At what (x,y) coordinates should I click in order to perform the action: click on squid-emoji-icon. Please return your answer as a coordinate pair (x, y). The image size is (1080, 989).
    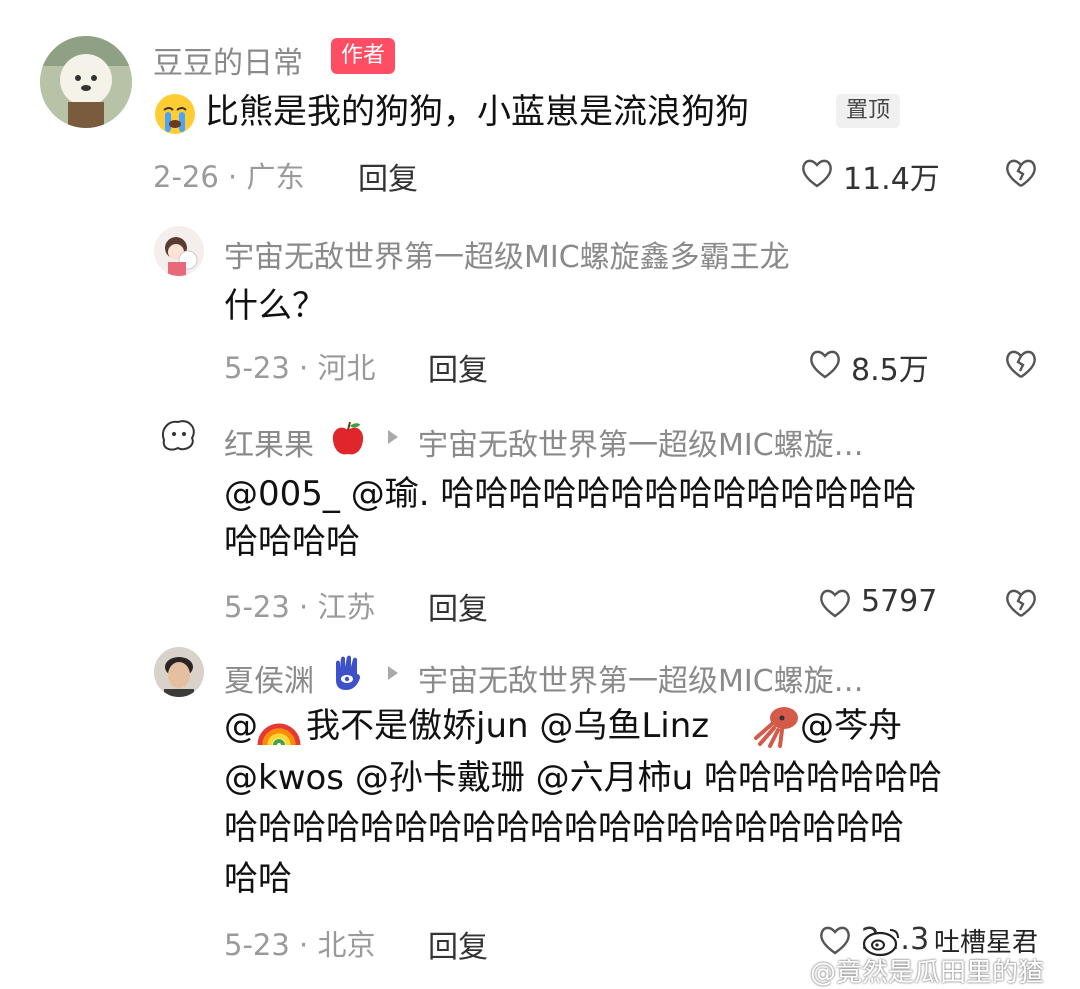
    Looking at the image, I should click on (777, 726).